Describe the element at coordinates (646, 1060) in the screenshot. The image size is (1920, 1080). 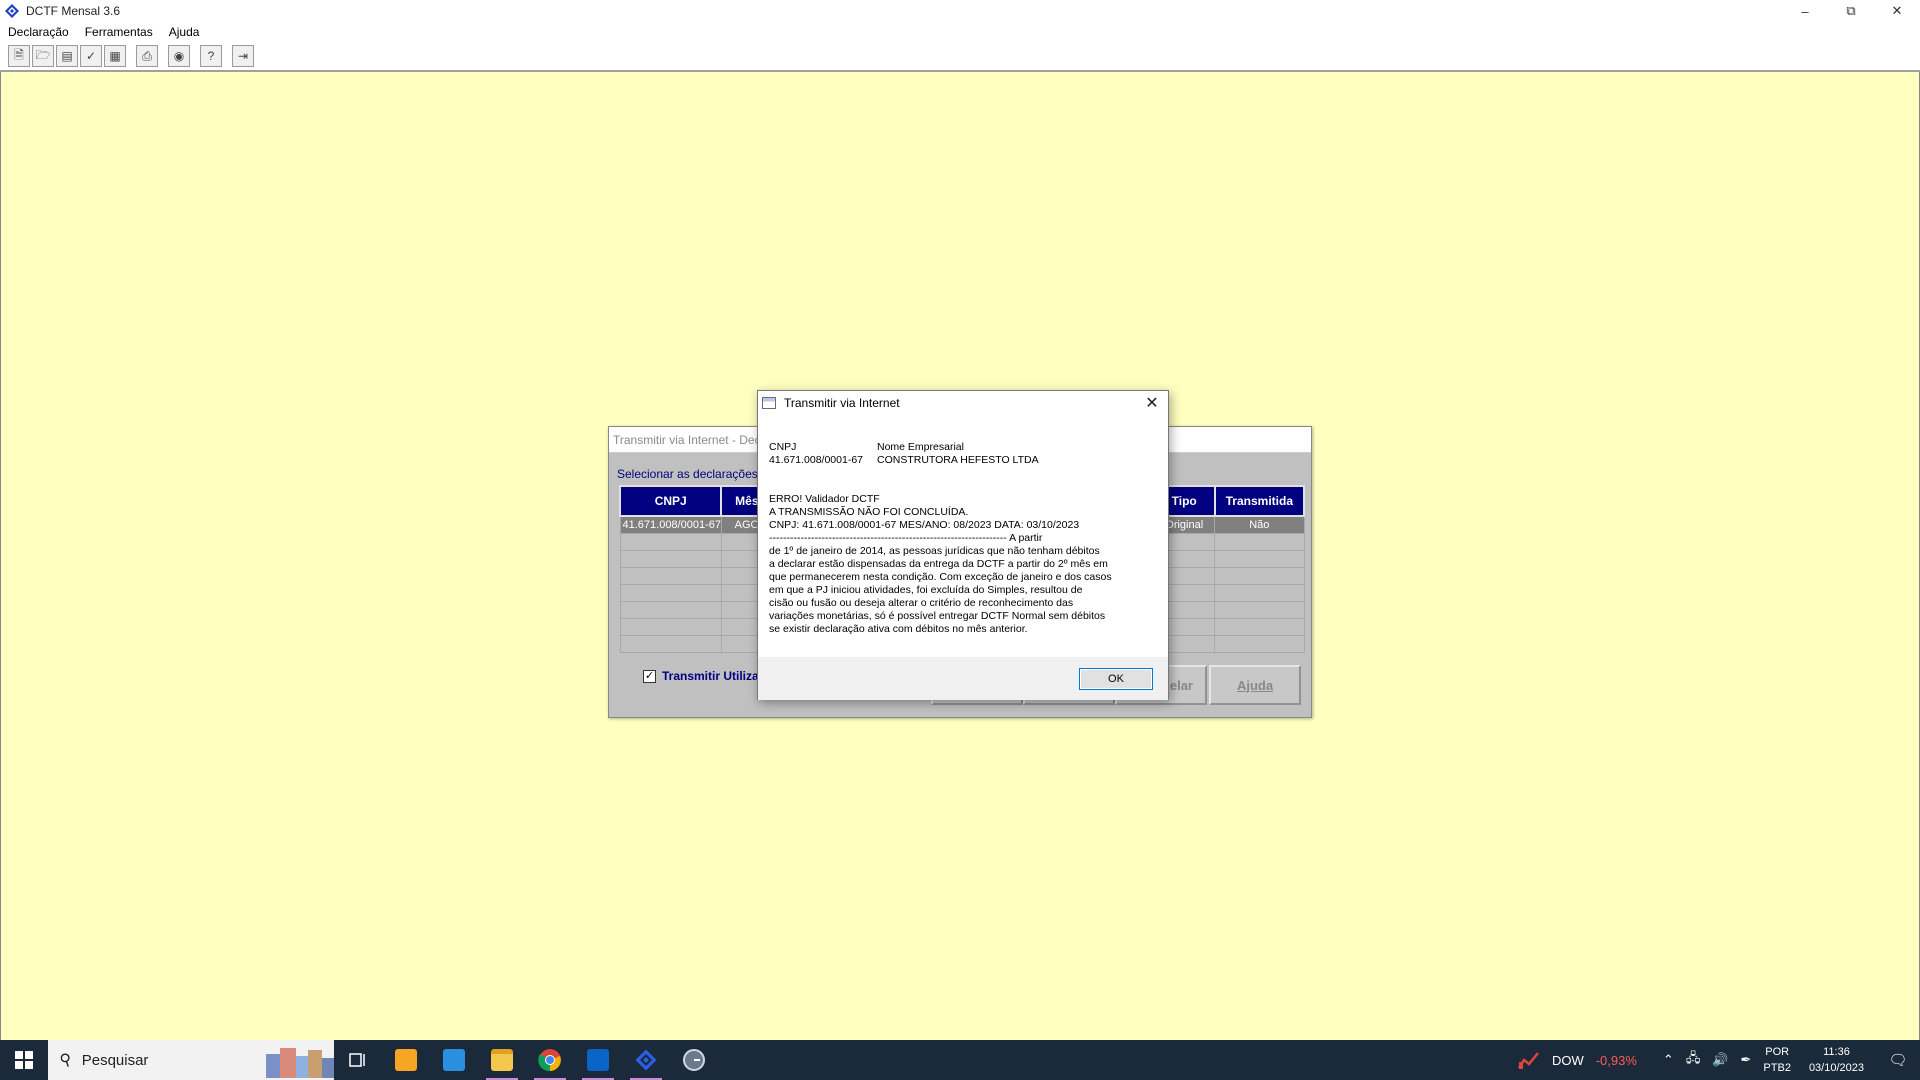
I see `dctf-app-icon` at that location.